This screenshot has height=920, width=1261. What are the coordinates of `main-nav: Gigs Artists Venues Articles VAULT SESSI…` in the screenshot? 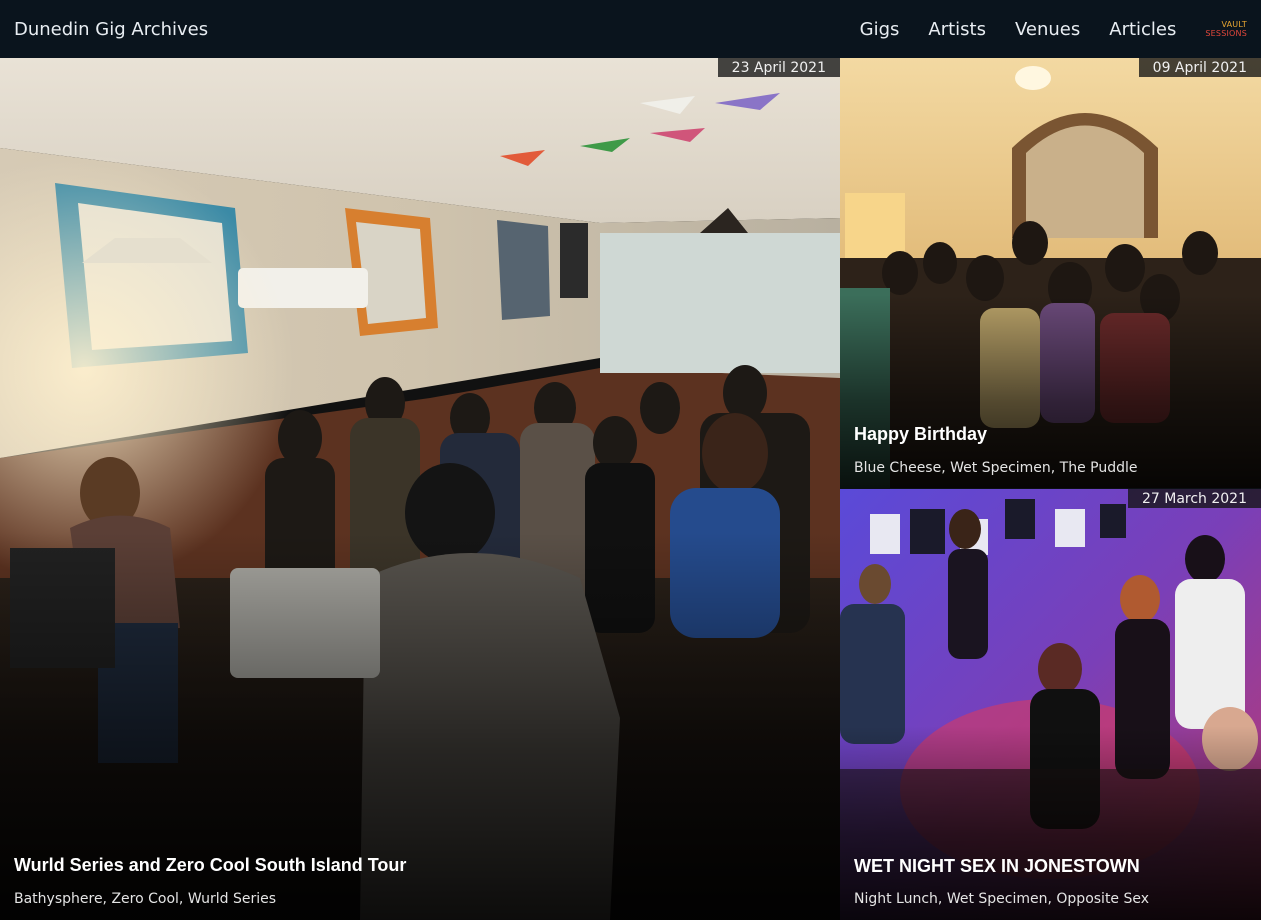 It's located at (1039, 29).